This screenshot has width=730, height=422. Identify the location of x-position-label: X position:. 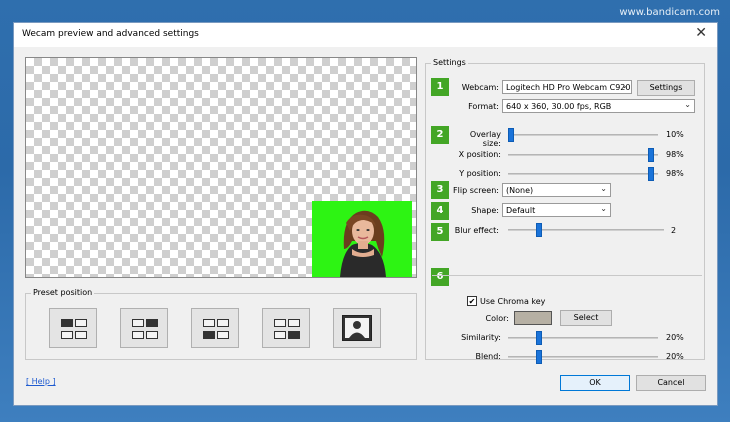
(479, 154).